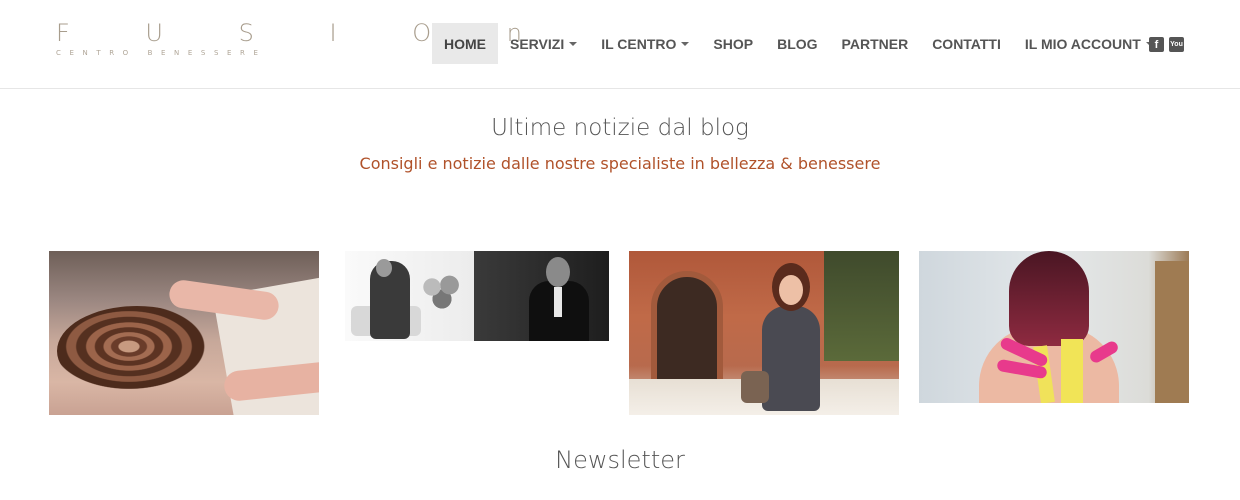  Describe the element at coordinates (384, 268) in the screenshot. I see `woman-head` at that location.